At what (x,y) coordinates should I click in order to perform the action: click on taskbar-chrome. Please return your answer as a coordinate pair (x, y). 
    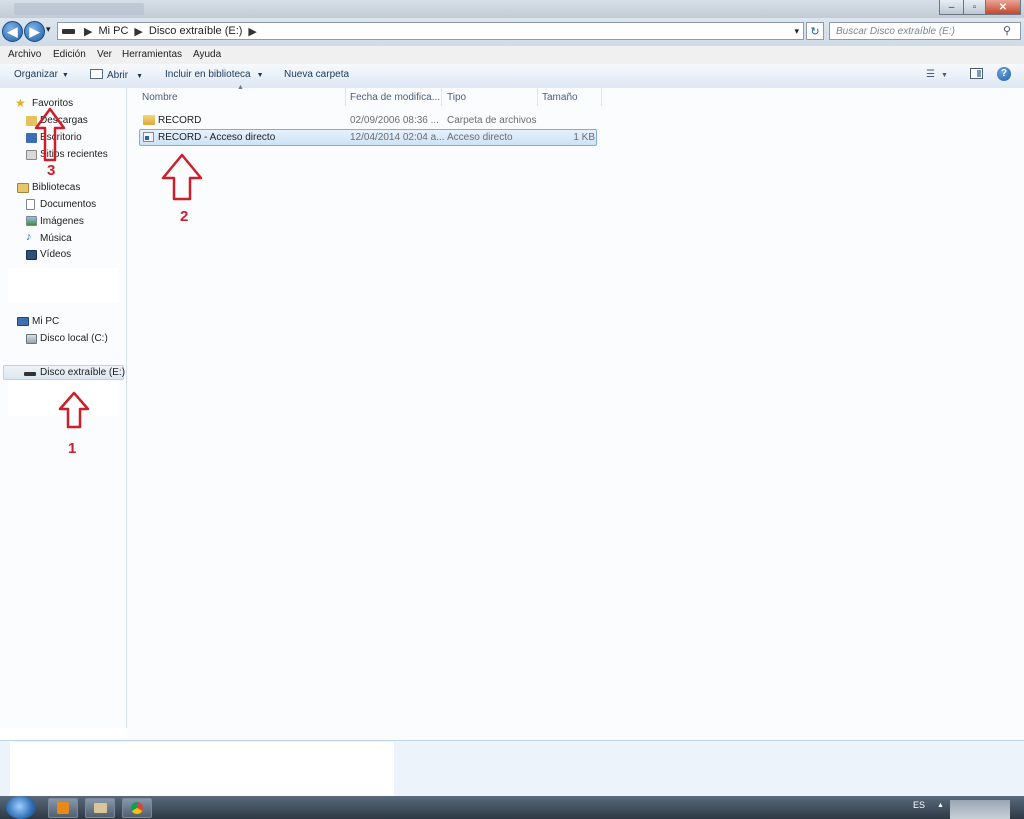
    Looking at the image, I should click on (137, 808).